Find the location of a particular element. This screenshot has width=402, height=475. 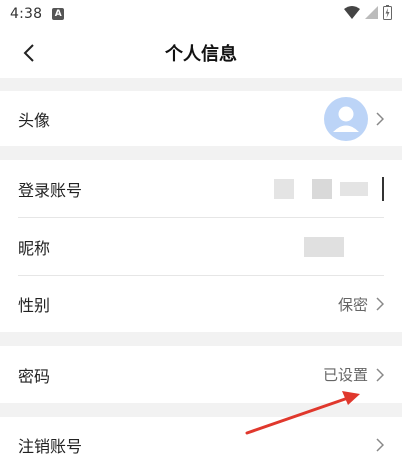

deactivate-card: 注销账号 is located at coordinates (201, 446).